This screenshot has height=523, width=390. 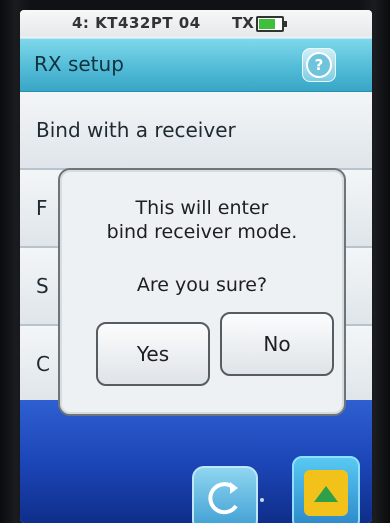 I want to click on dialog-message-line1: This will enter, so click(x=202, y=208).